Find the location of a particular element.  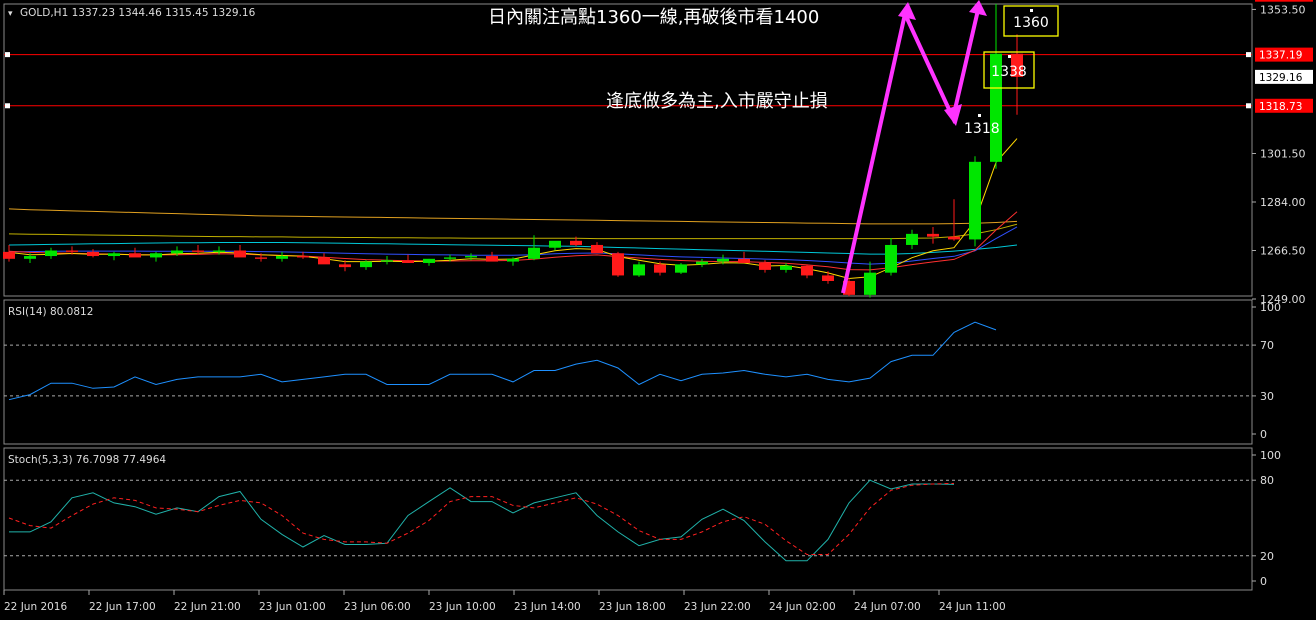

stoch-main-line is located at coordinates (482, 520).